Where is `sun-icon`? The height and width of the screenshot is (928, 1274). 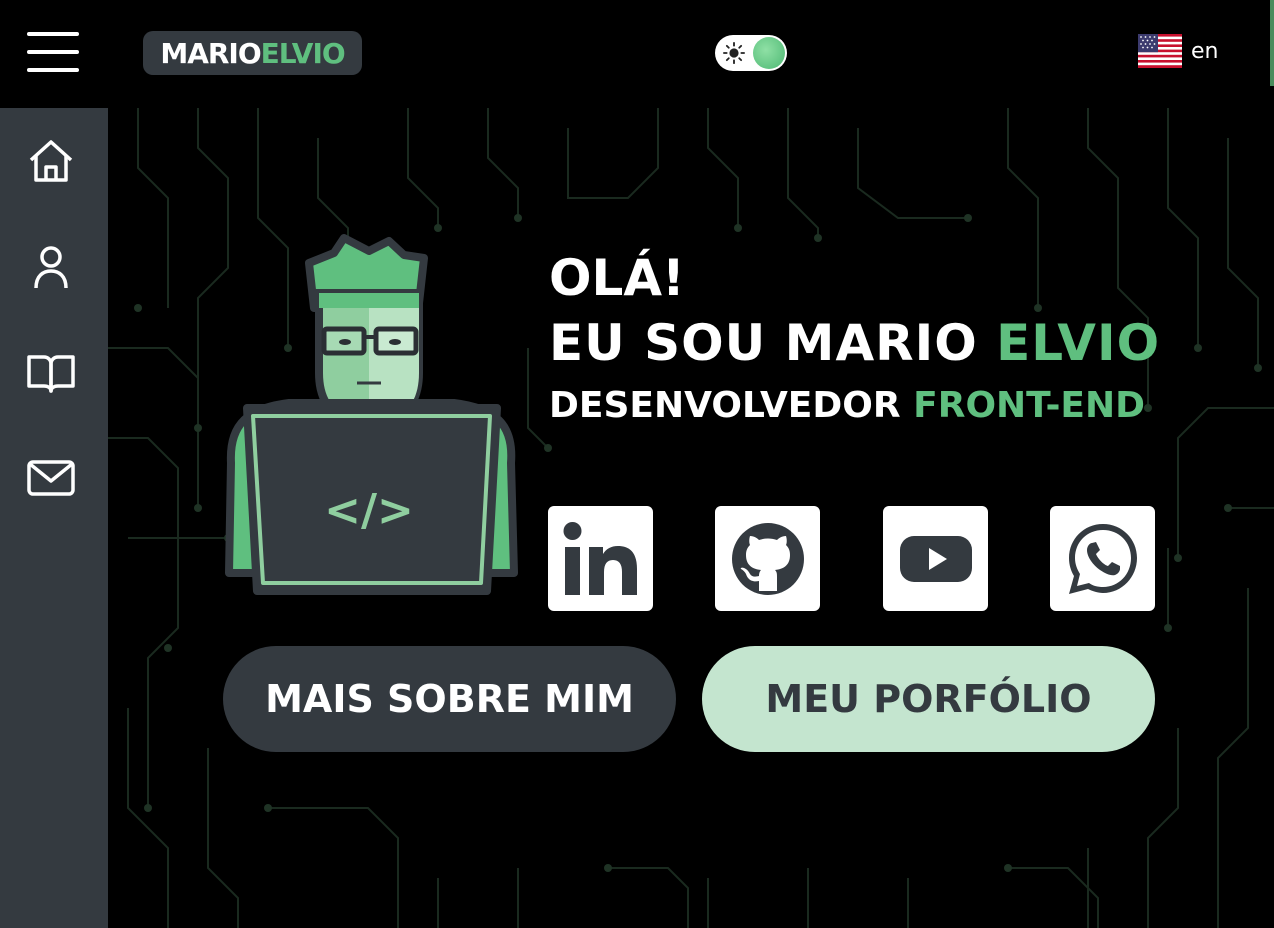 sun-icon is located at coordinates (734, 53).